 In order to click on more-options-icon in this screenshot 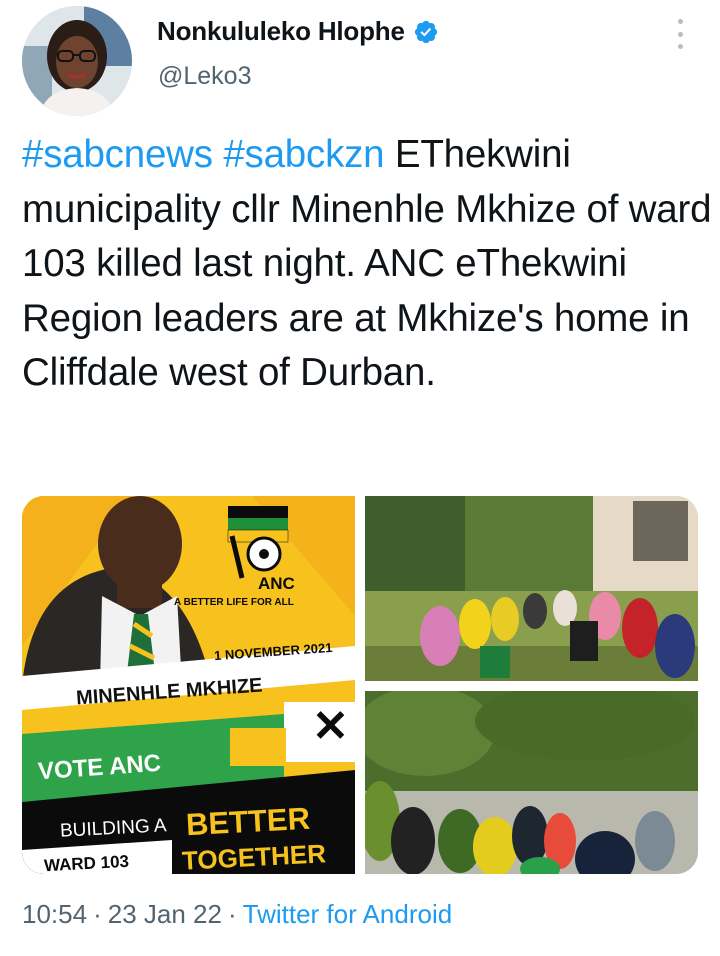, I will do `click(680, 34)`.